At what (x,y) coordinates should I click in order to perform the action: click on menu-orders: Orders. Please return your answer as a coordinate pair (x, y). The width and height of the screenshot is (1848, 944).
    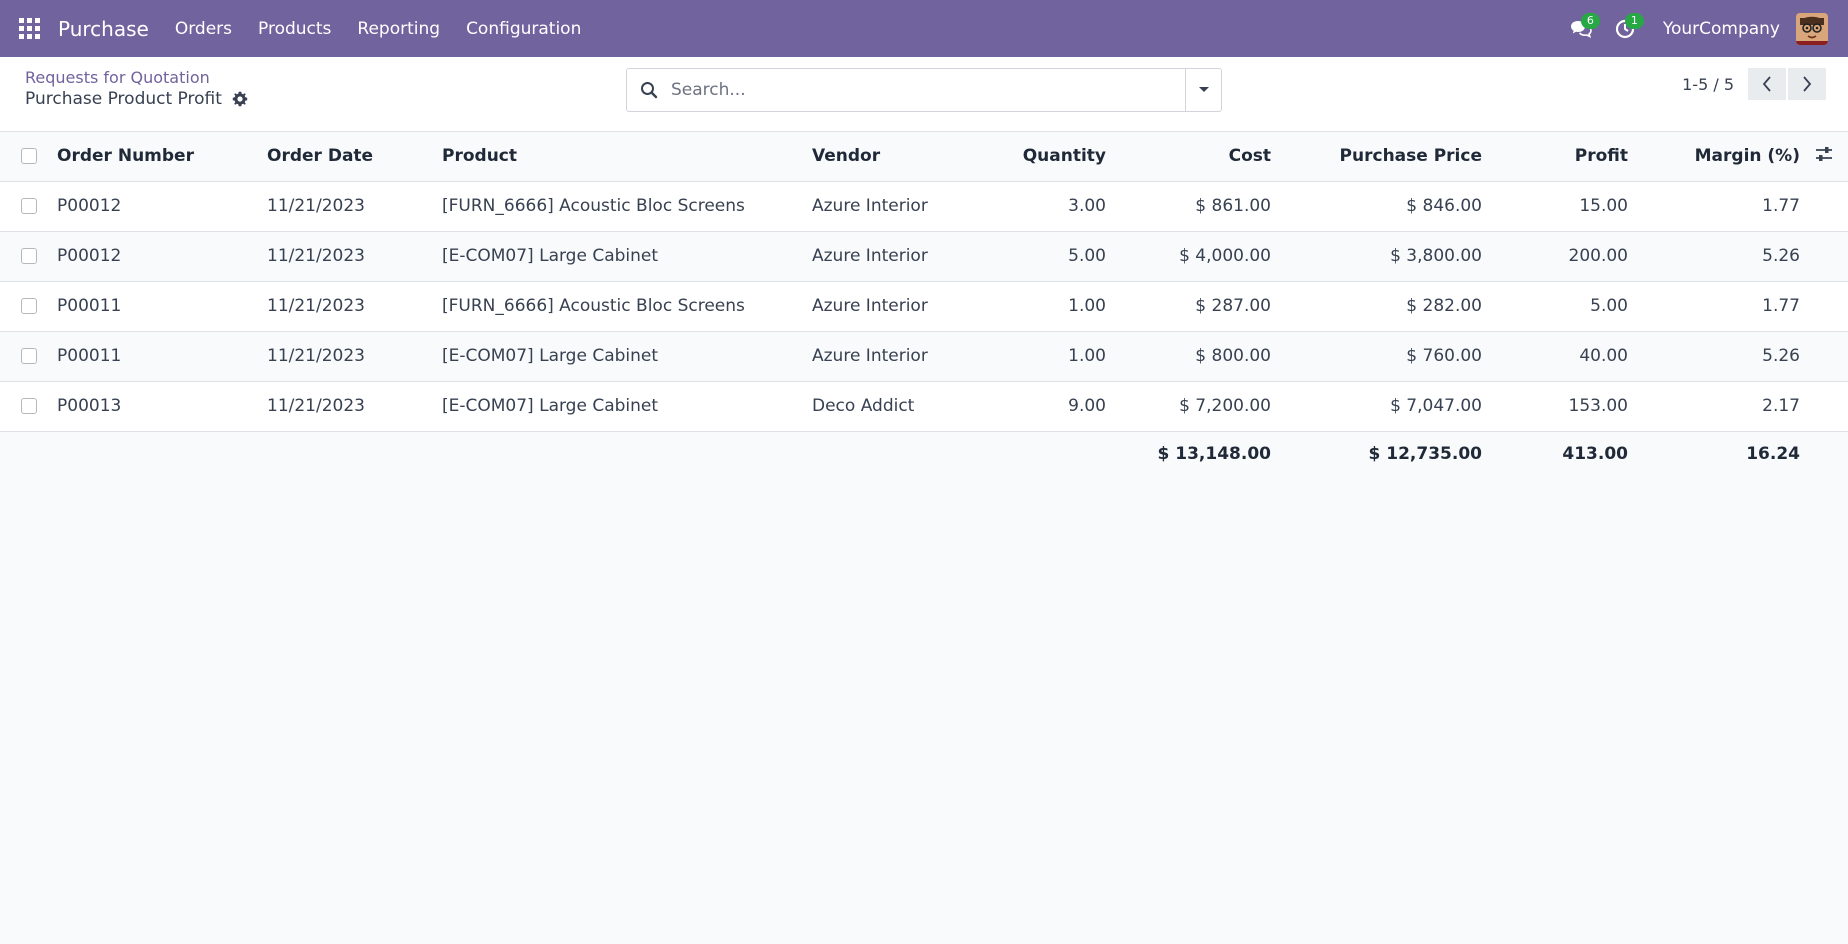
    Looking at the image, I should click on (203, 29).